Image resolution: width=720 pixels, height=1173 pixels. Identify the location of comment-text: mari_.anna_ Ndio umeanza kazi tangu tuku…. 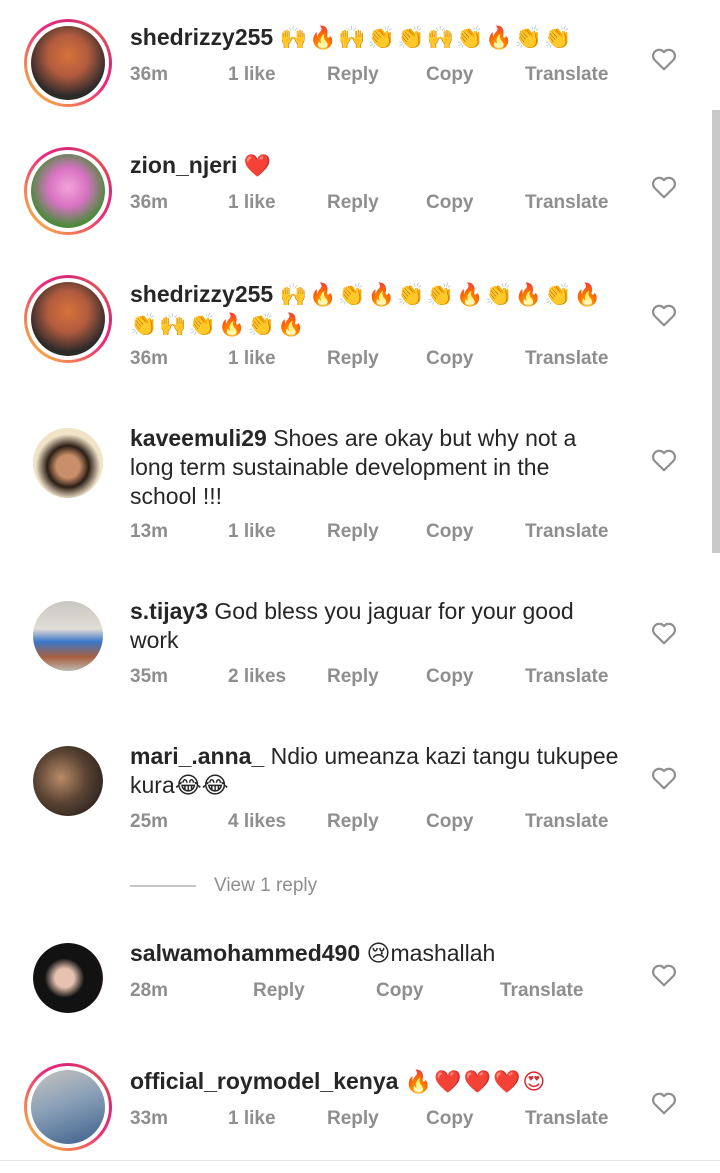
(375, 771).